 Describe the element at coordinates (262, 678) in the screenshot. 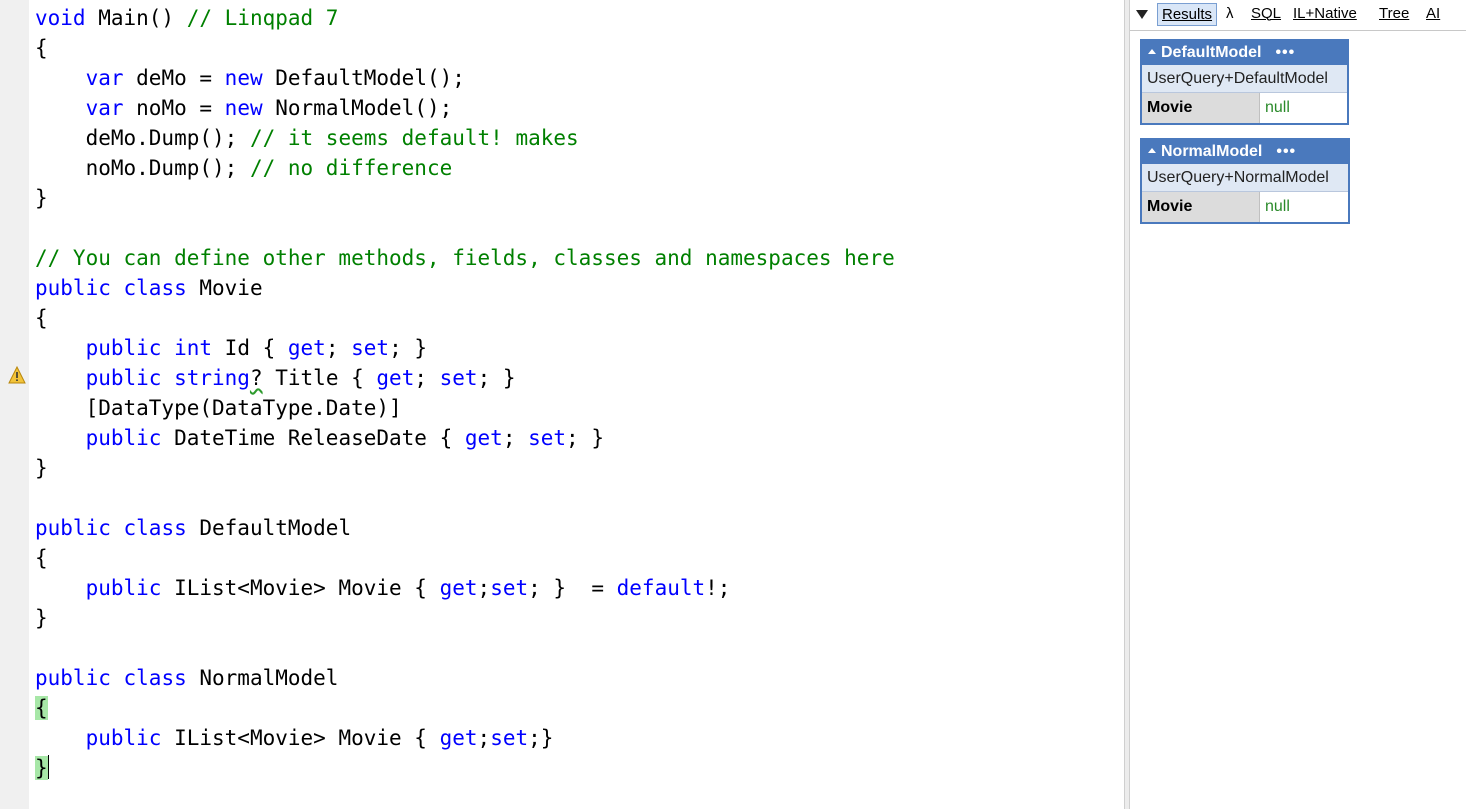

I see `code-token: NormalModel` at that location.